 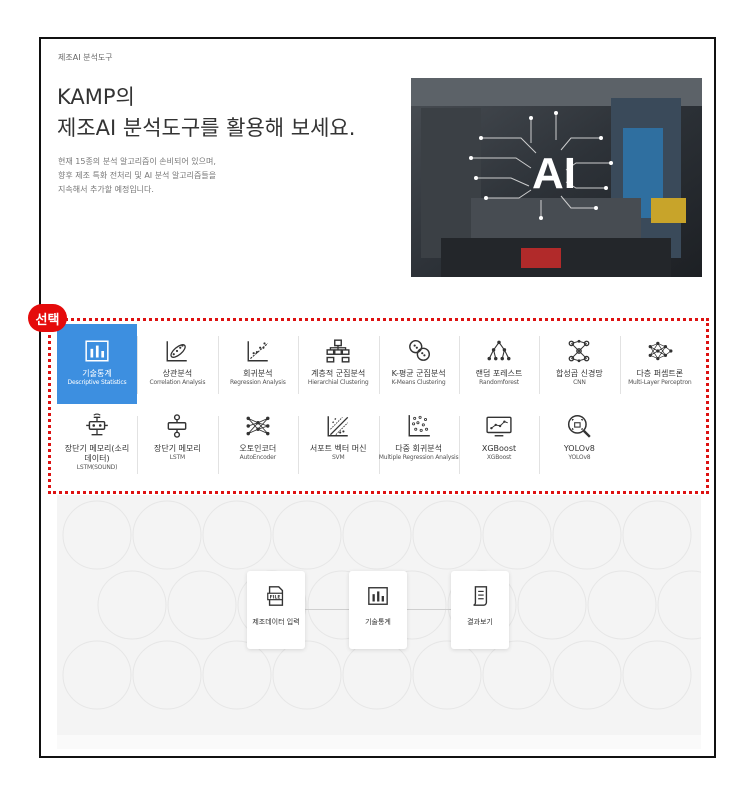 I want to click on flow-step-data-input: FILE 제조데이터 입력, so click(x=276, y=610).